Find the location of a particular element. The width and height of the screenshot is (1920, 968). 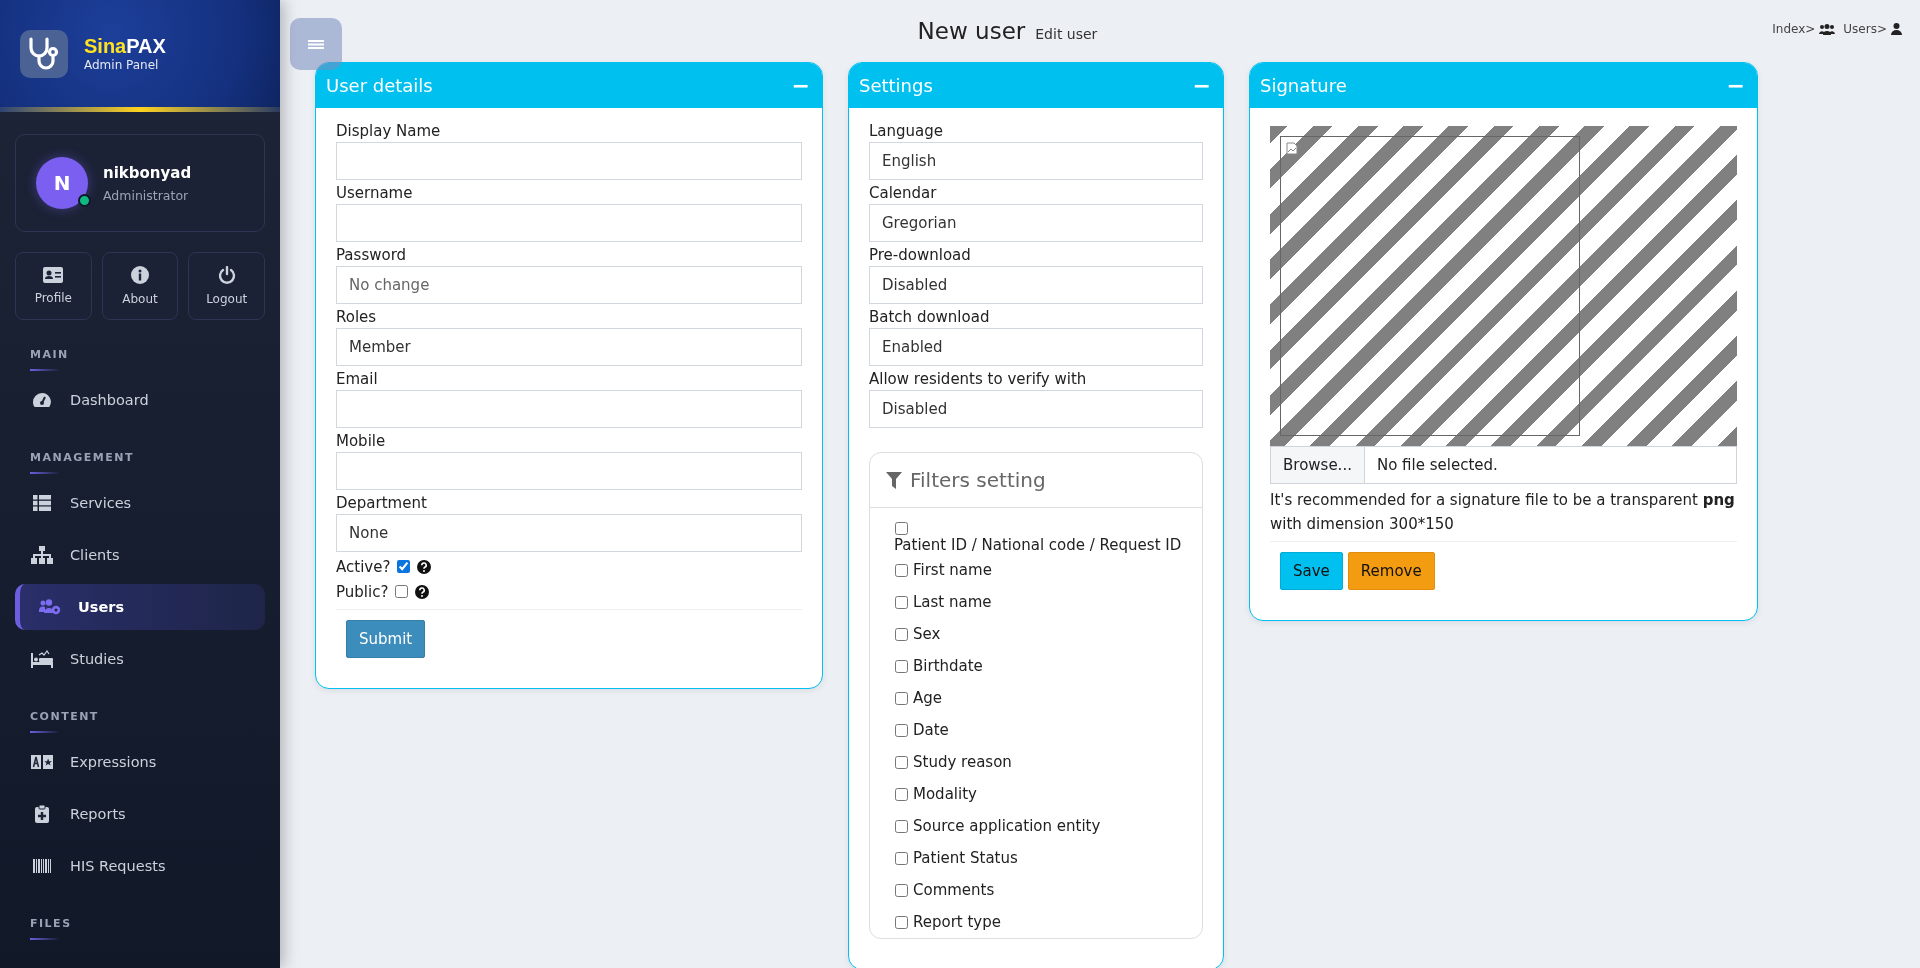

nav-section-title: MAIN is located at coordinates (49, 354).